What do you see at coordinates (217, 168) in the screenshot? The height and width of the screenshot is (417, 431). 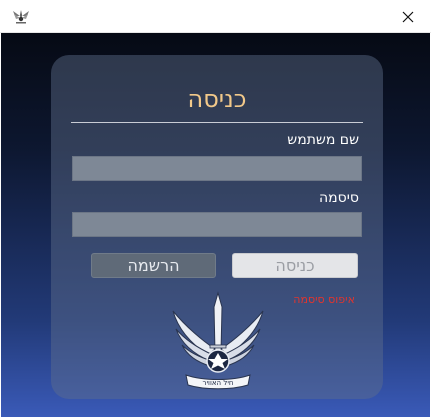 I see `username-input` at bounding box center [217, 168].